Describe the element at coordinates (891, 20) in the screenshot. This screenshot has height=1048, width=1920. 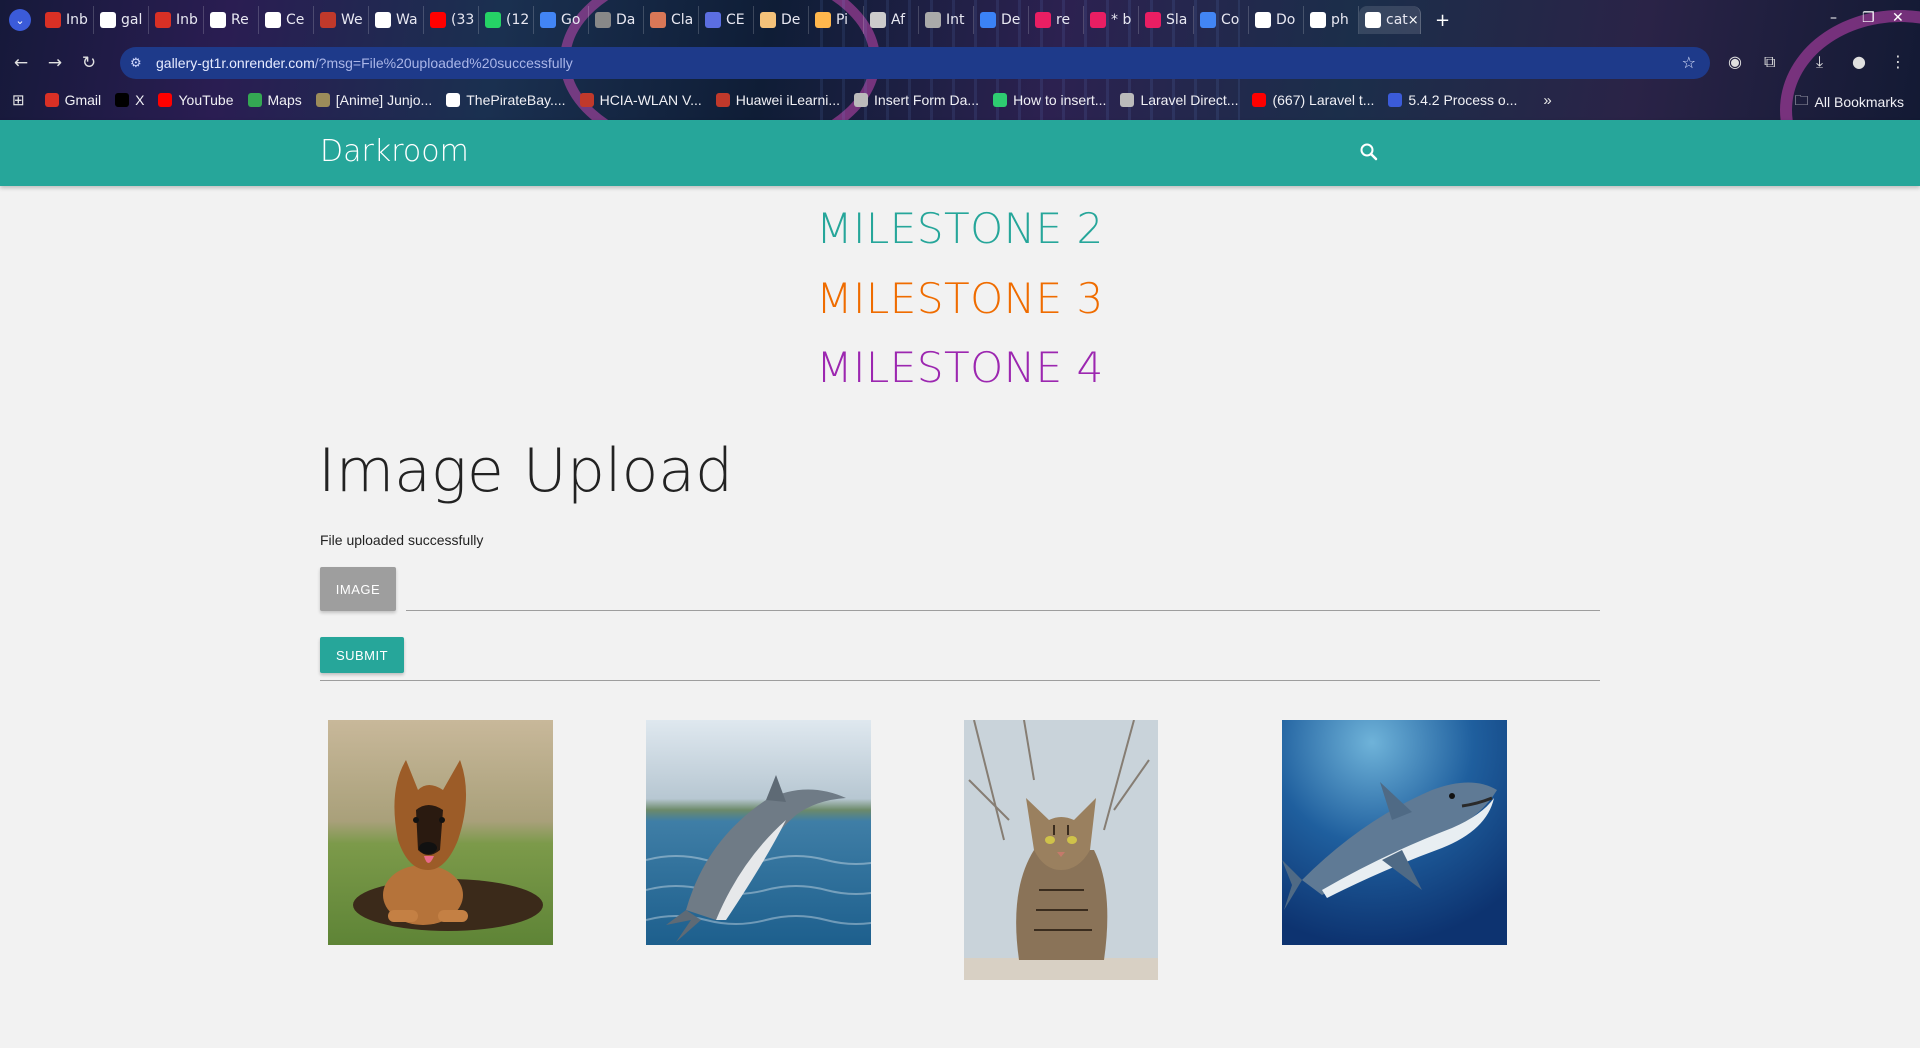
I see `tab: Af` at that location.